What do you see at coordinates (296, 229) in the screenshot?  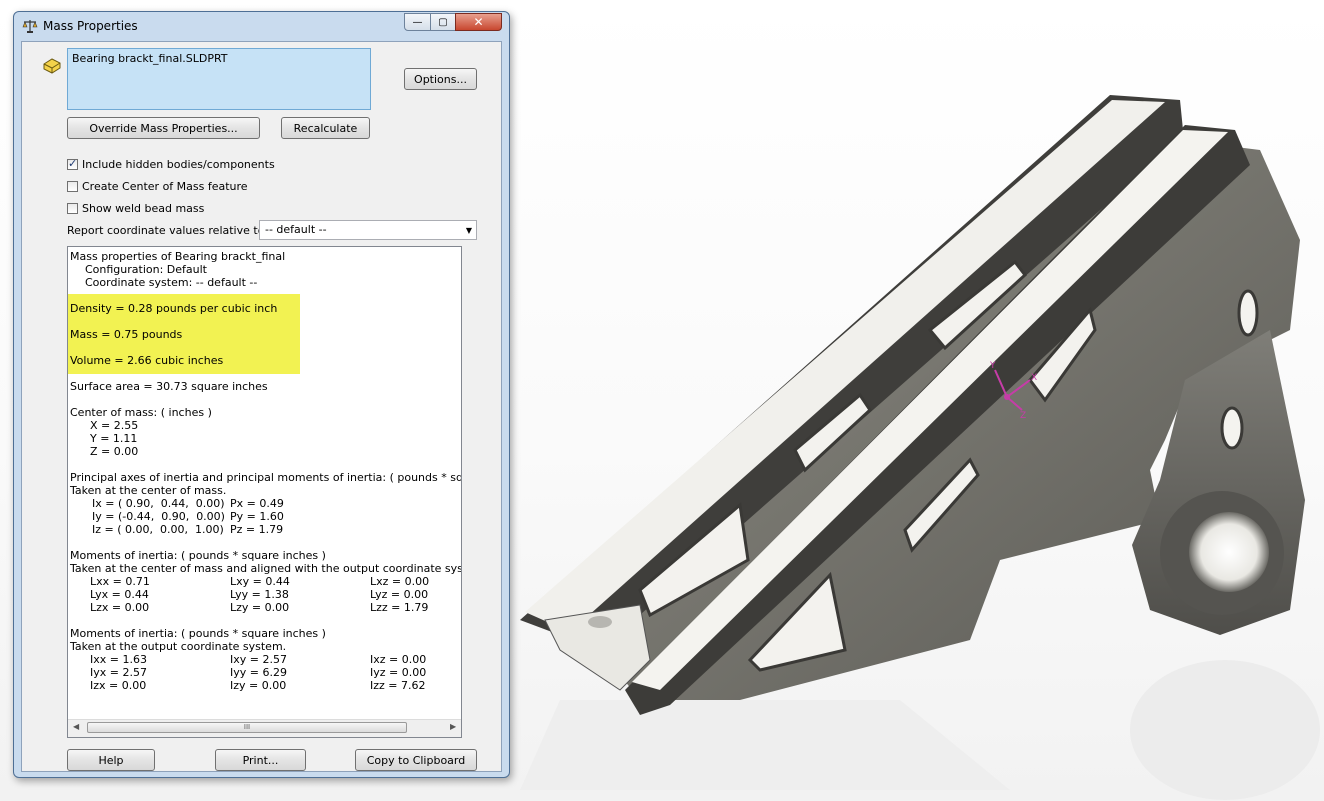 I see `coord-system-value: -- default --` at bounding box center [296, 229].